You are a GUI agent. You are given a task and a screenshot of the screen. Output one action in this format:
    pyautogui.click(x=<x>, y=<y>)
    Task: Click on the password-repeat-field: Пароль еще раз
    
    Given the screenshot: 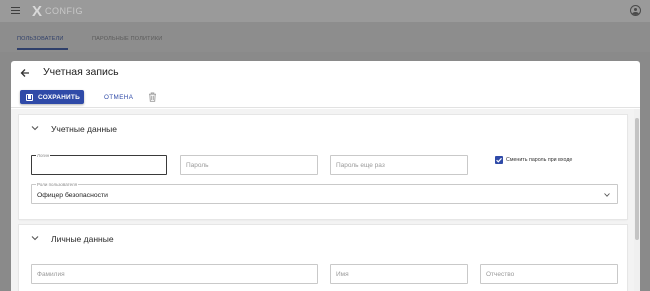 What is the action you would take?
    pyautogui.click(x=399, y=165)
    